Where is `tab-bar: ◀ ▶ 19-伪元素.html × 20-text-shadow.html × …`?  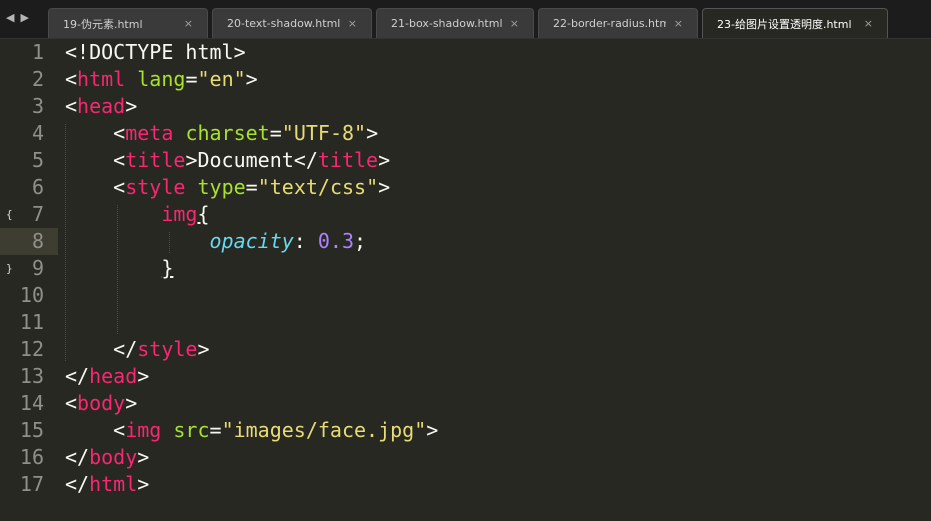 tab-bar: ◀ ▶ 19-伪元素.html × 20-text-shadow.html × … is located at coordinates (465, 19).